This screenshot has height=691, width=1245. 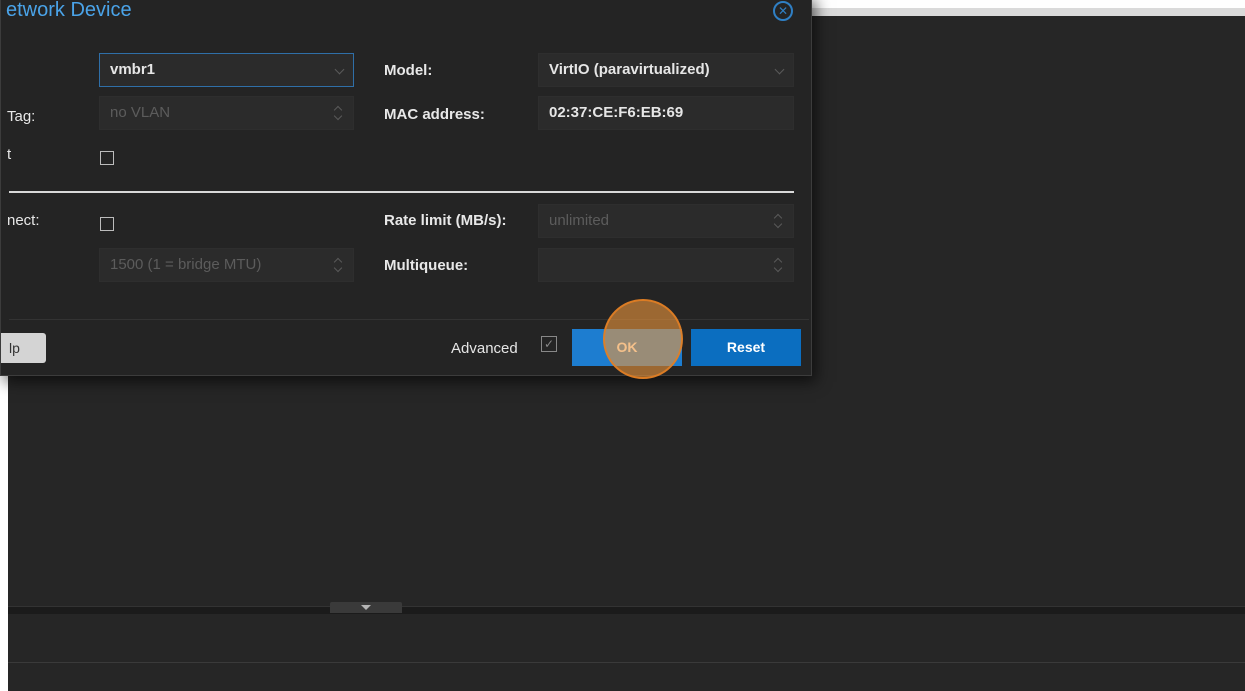 What do you see at coordinates (23, 348) in the screenshot?
I see `help-button: lp` at bounding box center [23, 348].